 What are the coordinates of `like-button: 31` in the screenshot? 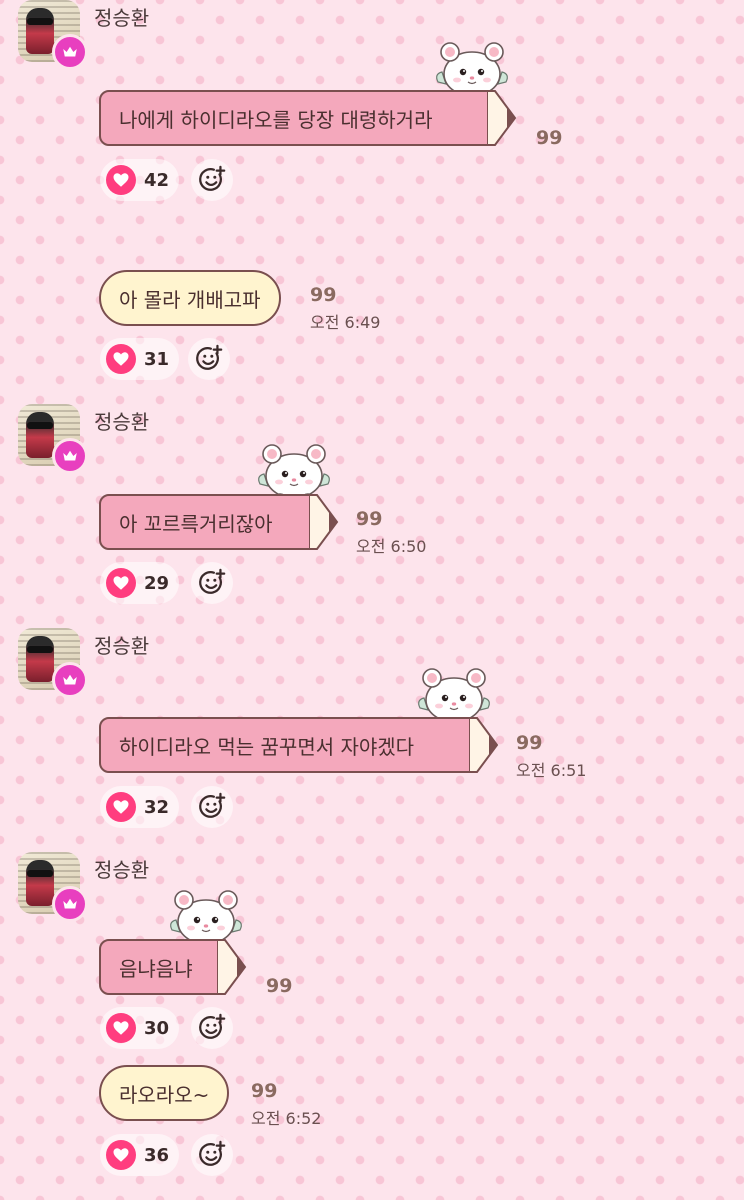 It's located at (140, 359).